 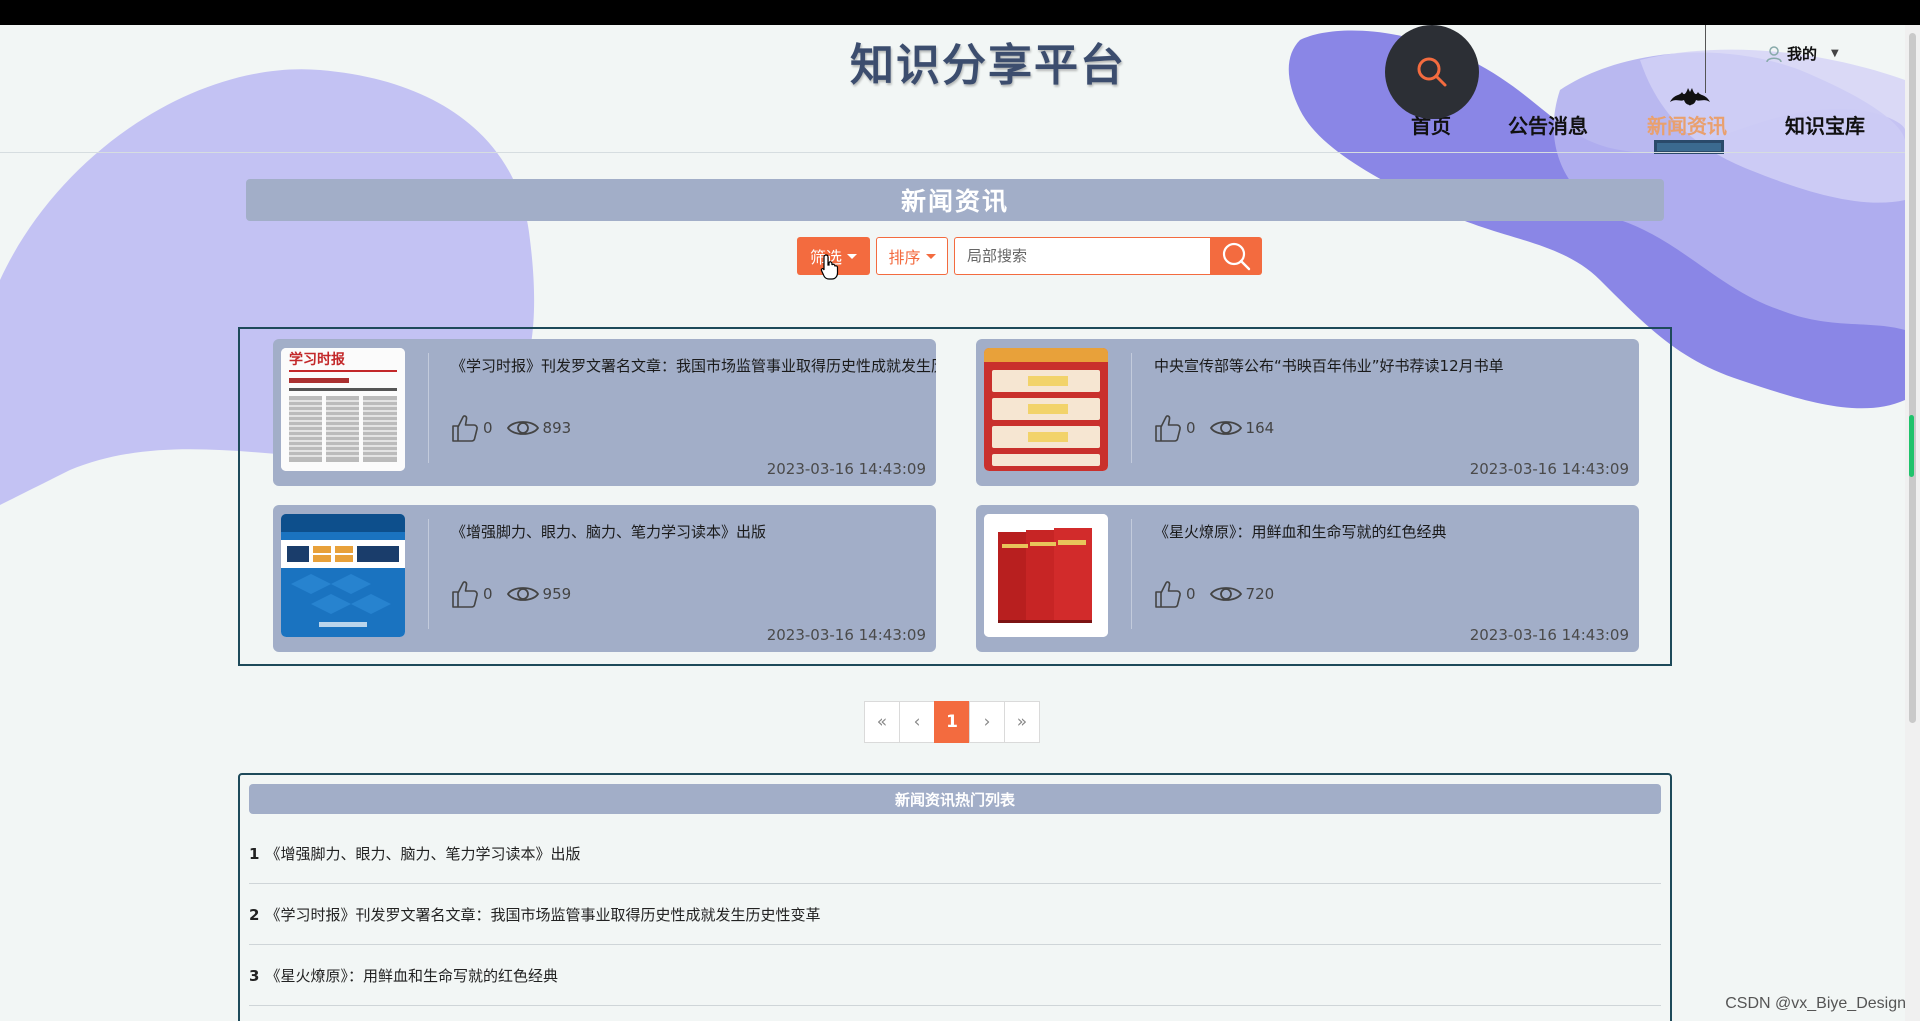 What do you see at coordinates (955, 854) in the screenshot?
I see `hot-list-item: 1 《增强脚力、眼力、脑力、笔力学习读本》出版` at bounding box center [955, 854].